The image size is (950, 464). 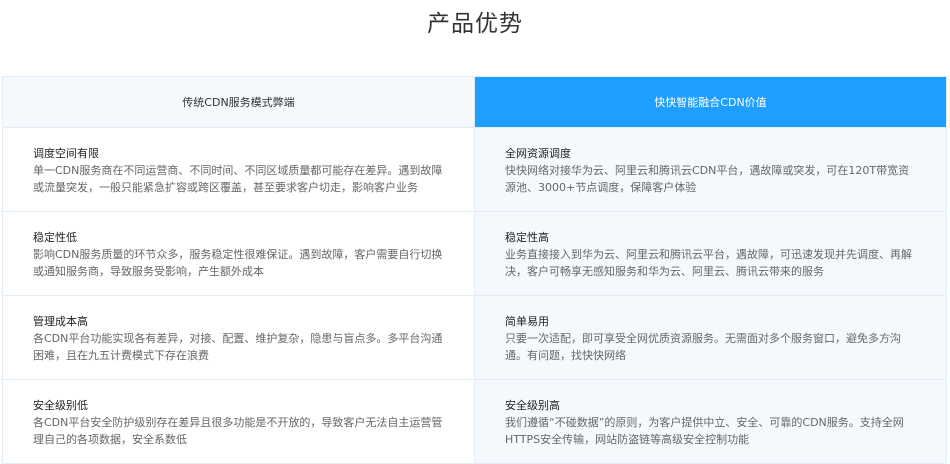 I want to click on drawback-title: 安全级别低, so click(x=60, y=405).